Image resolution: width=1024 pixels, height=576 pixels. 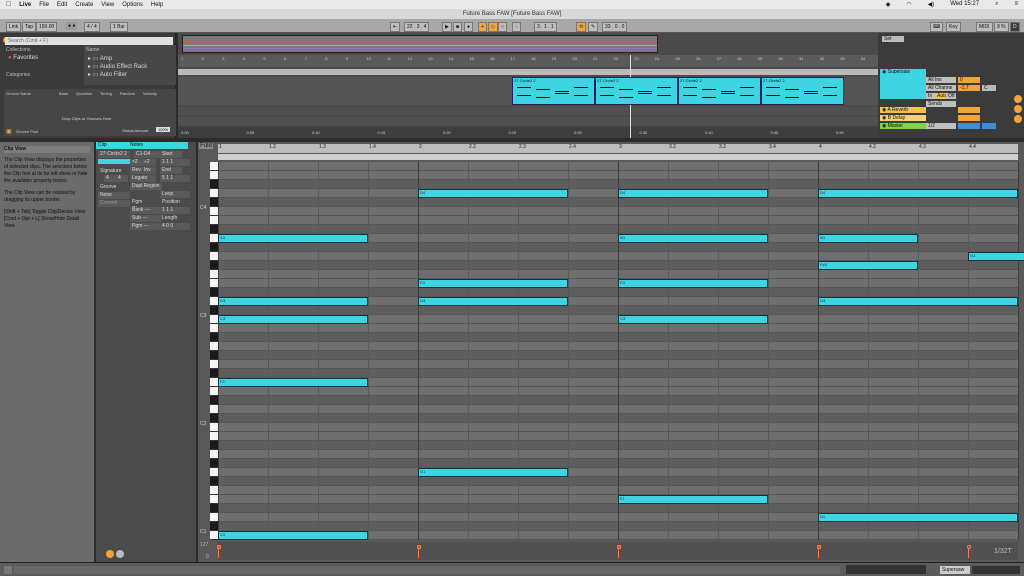 What do you see at coordinates (110, 178) in the screenshot?
I see `signature-numerator: 4` at bounding box center [110, 178].